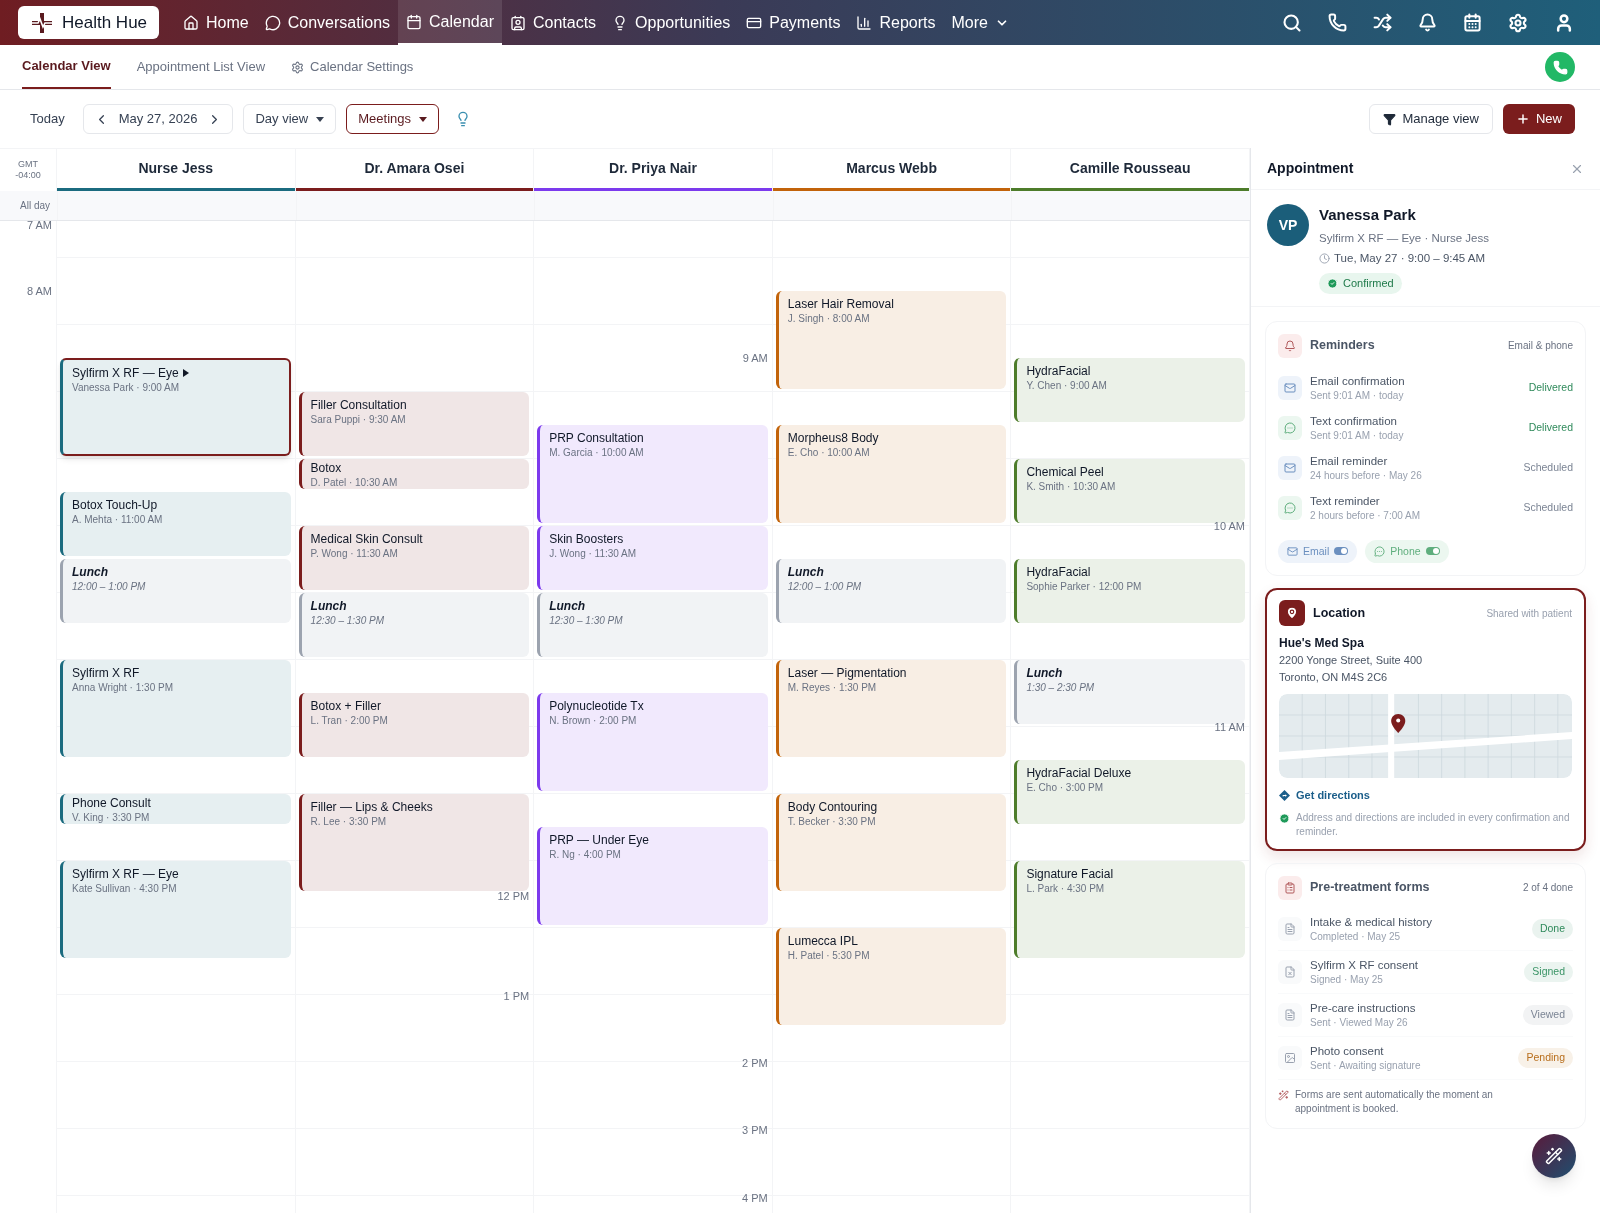 Image resolution: width=1600 pixels, height=1213 pixels. What do you see at coordinates (175, 524) in the screenshot?
I see `appointment-card: Botox Touch-Up A. Mehta · 11:00 AM` at bounding box center [175, 524].